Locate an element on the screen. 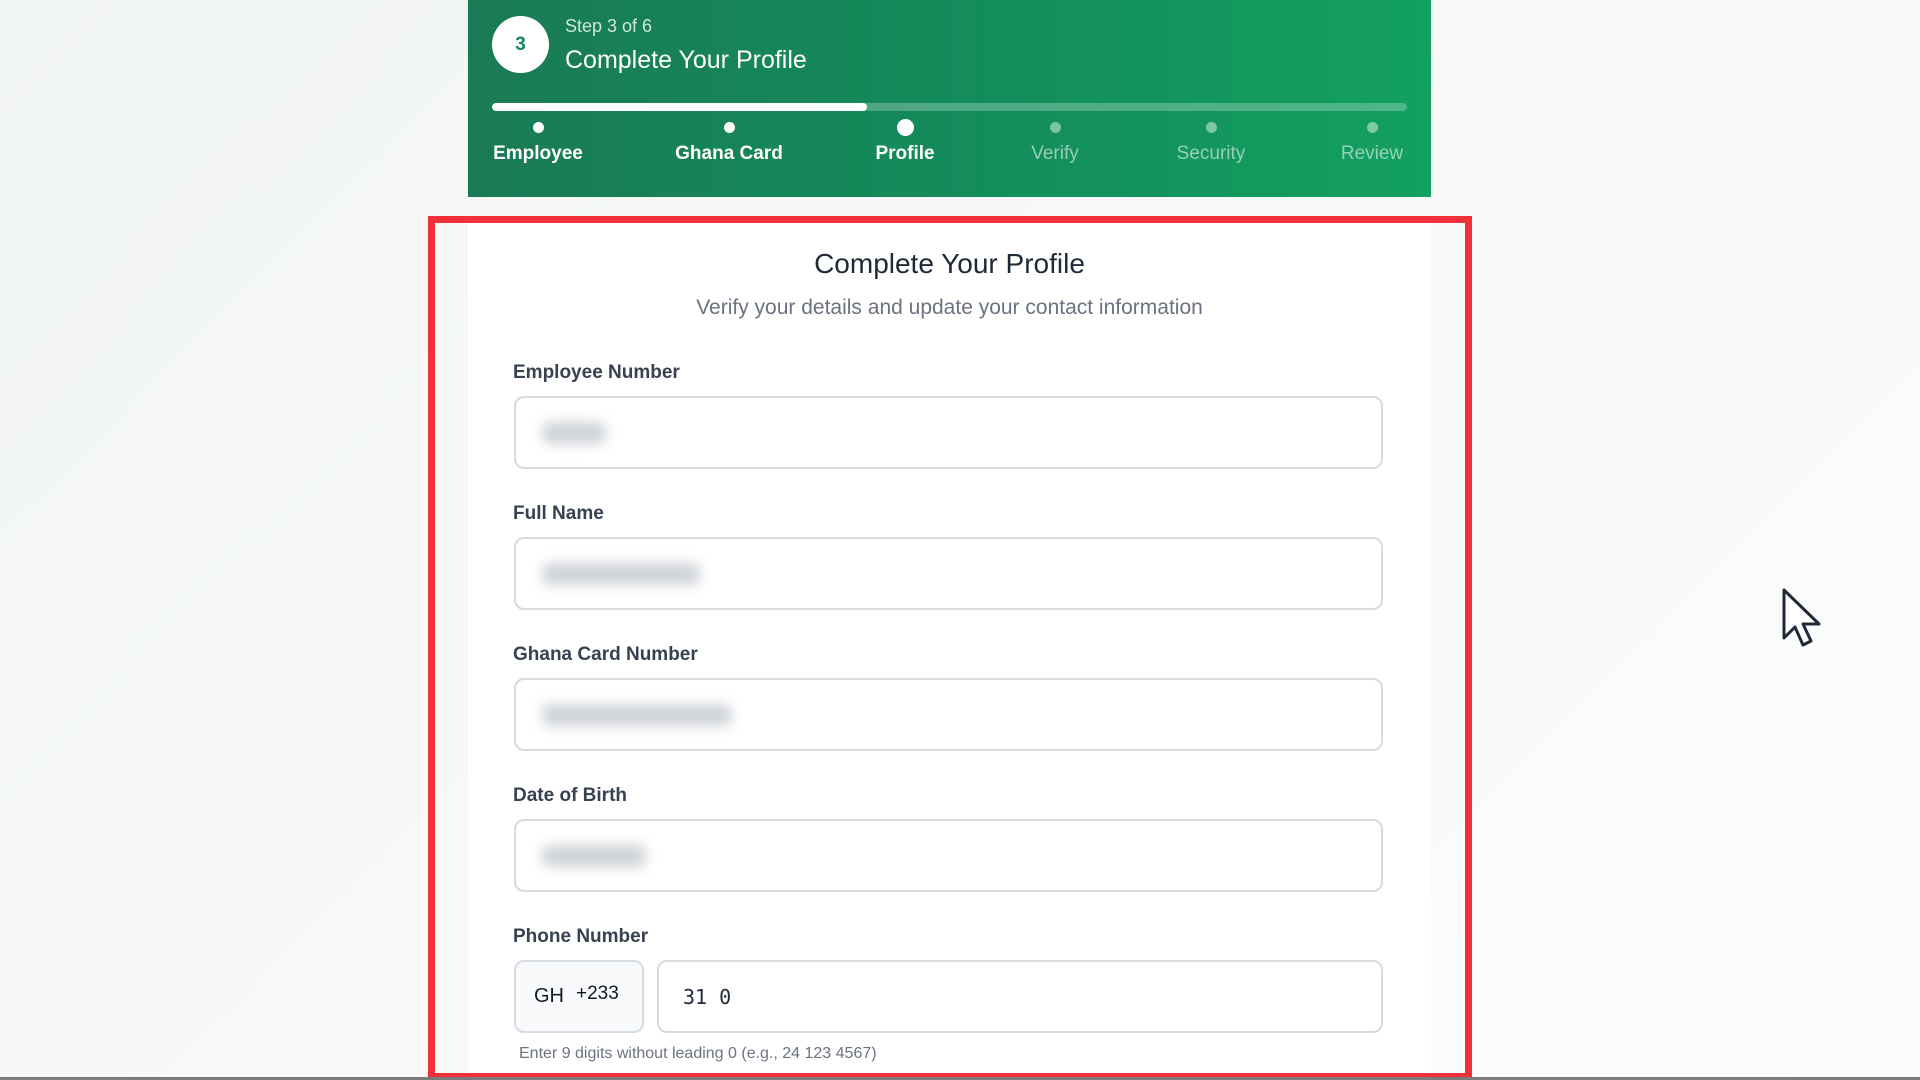 This screenshot has width=1920, height=1080. country-code: GH is located at coordinates (549, 996).